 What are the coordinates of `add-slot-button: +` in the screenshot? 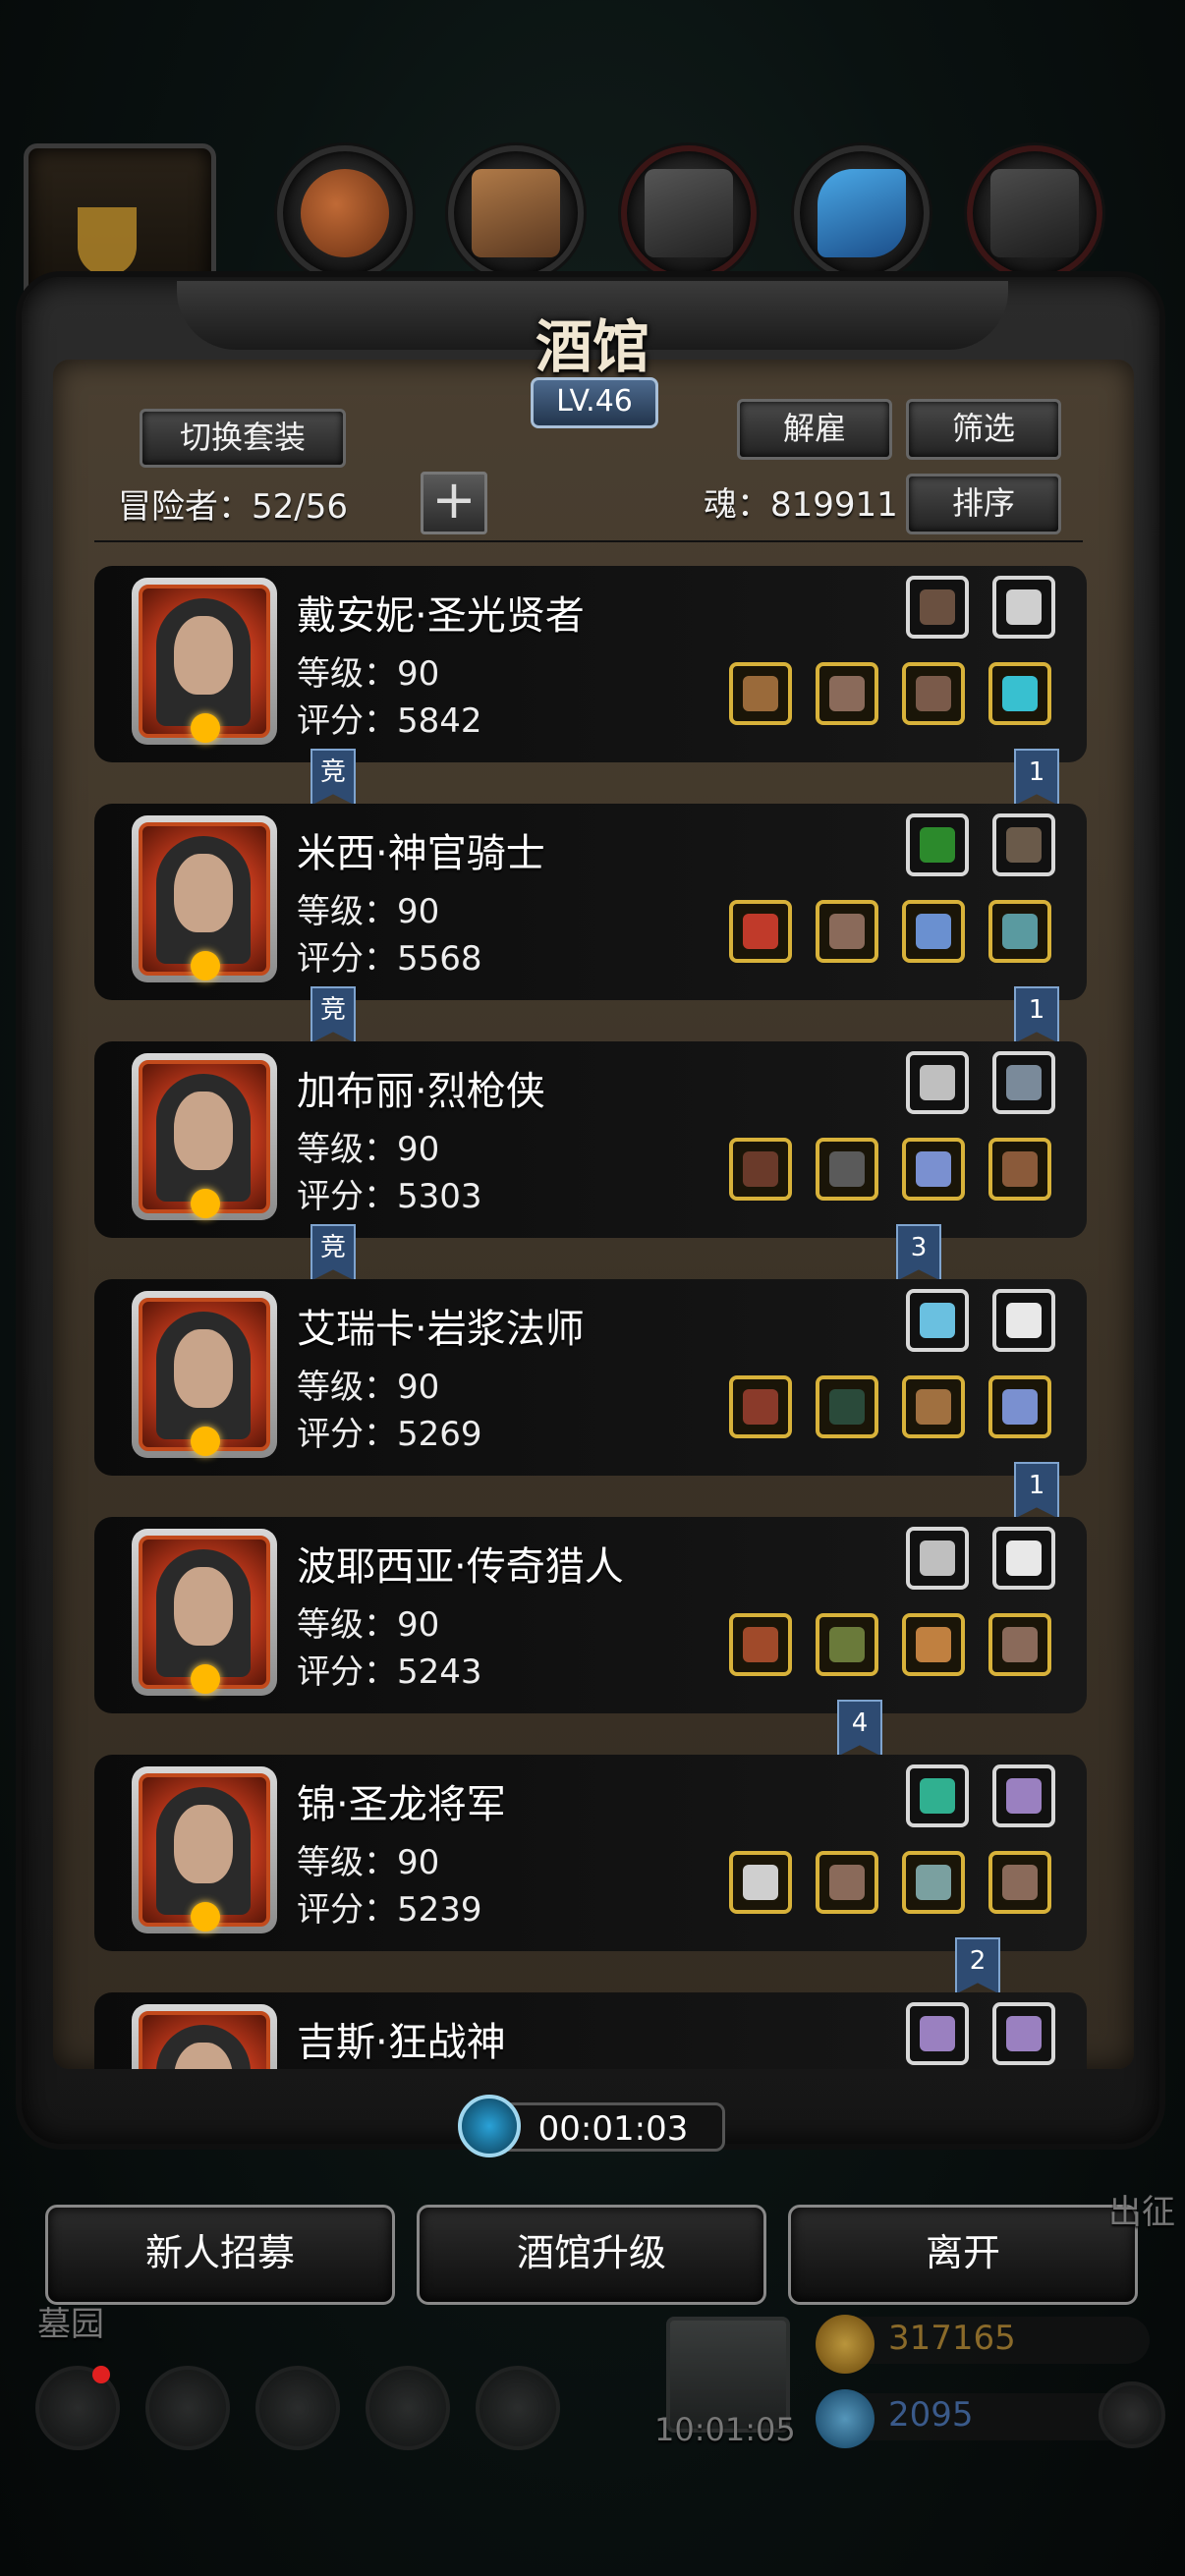 It's located at (454, 503).